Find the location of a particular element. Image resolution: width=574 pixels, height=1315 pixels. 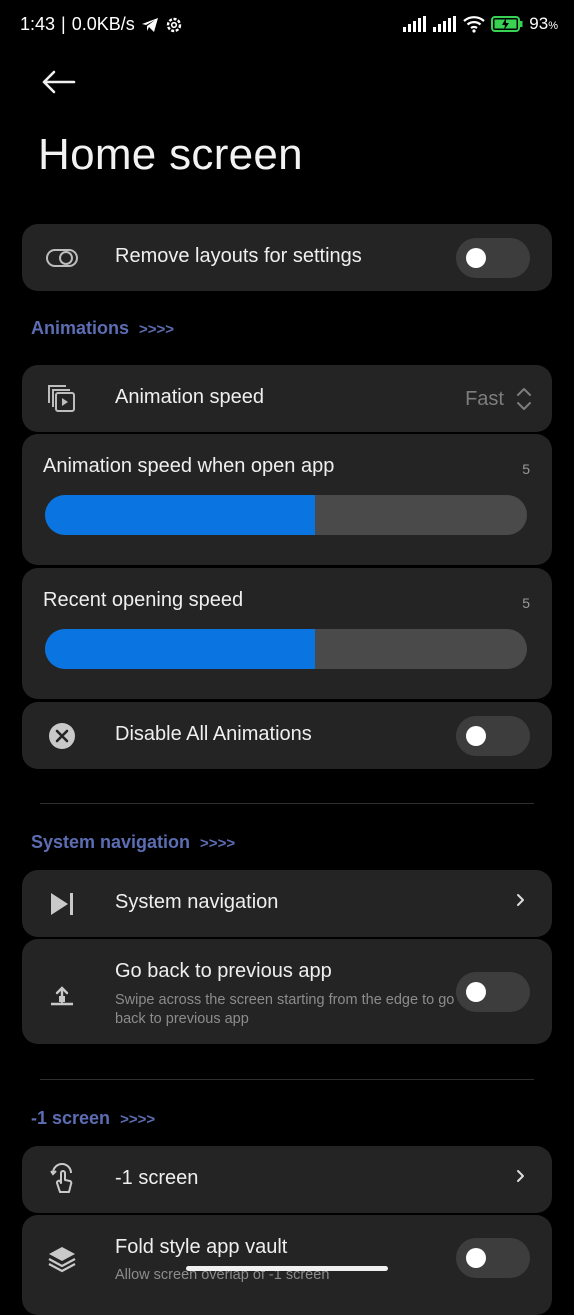

minus-one-screen-row: -1 screen is located at coordinates (287, 1179).